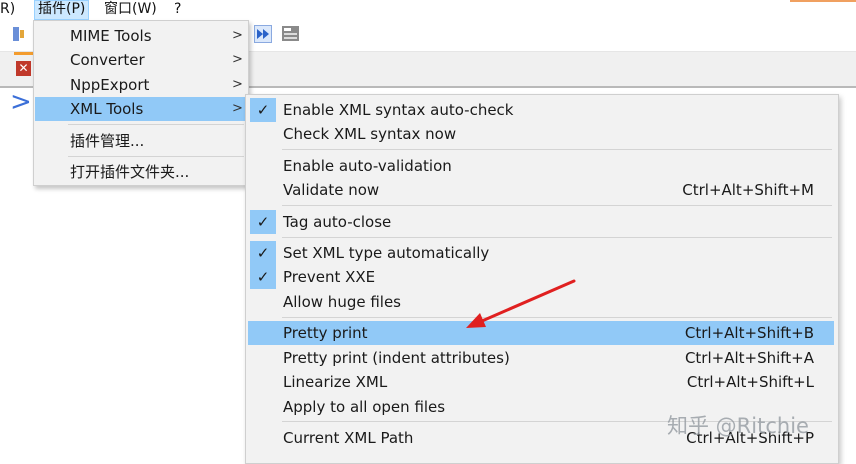 This screenshot has height=464, width=856. What do you see at coordinates (107, 60) in the screenshot?
I see `menu-item-label: Converter` at bounding box center [107, 60].